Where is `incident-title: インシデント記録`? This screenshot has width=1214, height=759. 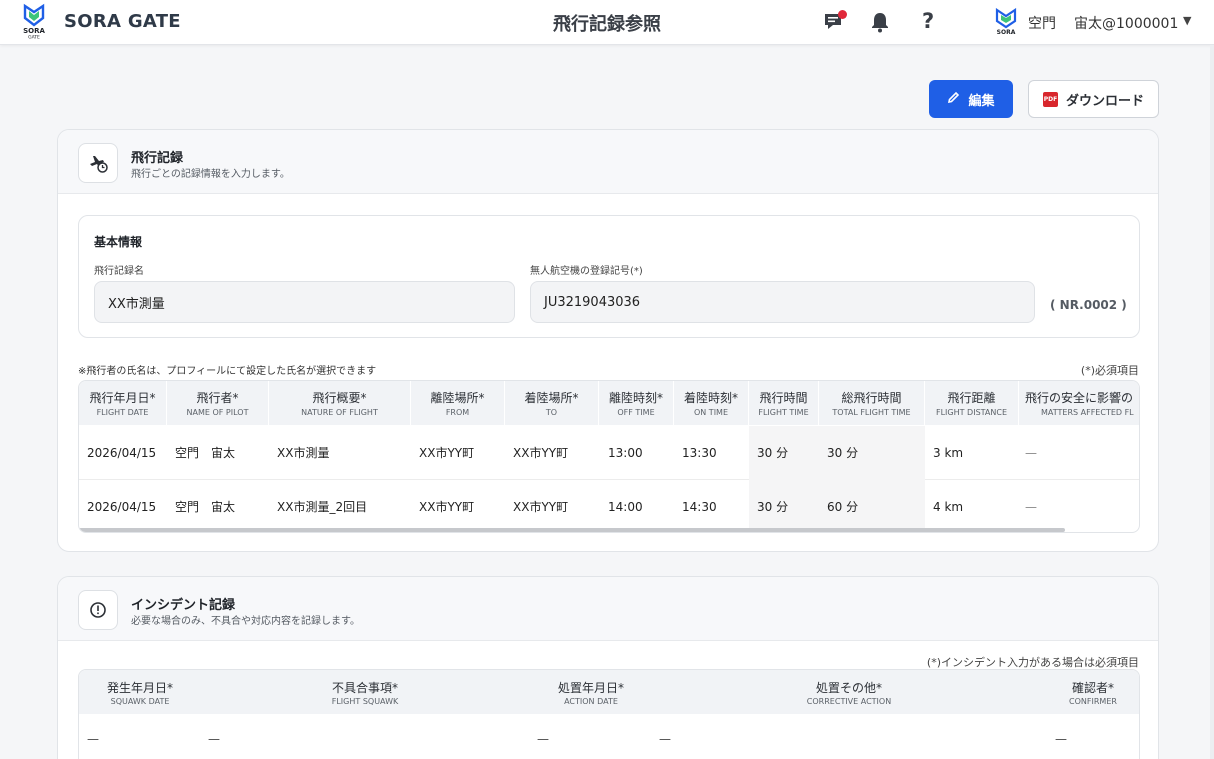 incident-title: インシデント記録 is located at coordinates (183, 605).